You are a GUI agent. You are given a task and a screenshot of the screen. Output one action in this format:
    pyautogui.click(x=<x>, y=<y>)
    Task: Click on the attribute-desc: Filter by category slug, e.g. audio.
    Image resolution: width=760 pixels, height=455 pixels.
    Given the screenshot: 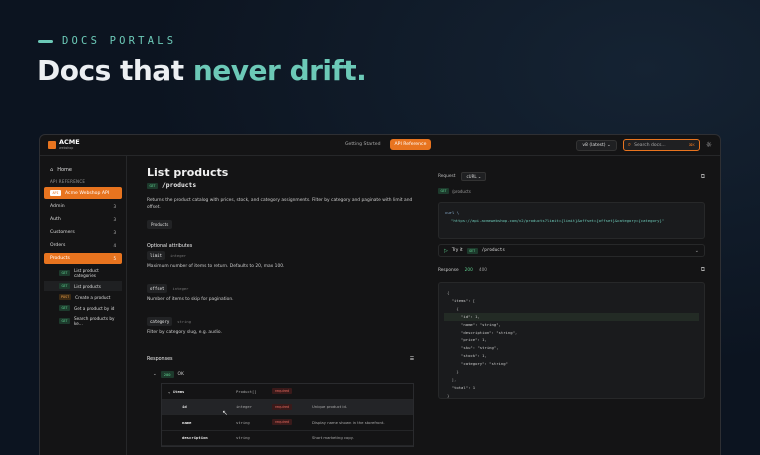 What is the action you would take?
    pyautogui.click(x=184, y=332)
    